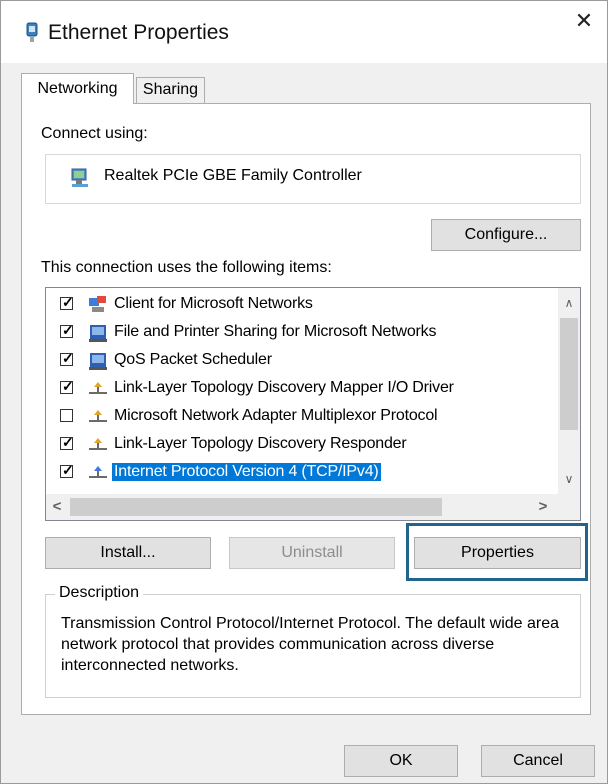 Image resolution: width=608 pixels, height=784 pixels. What do you see at coordinates (94, 133) in the screenshot?
I see `connect-using-label: Connect using:` at bounding box center [94, 133].